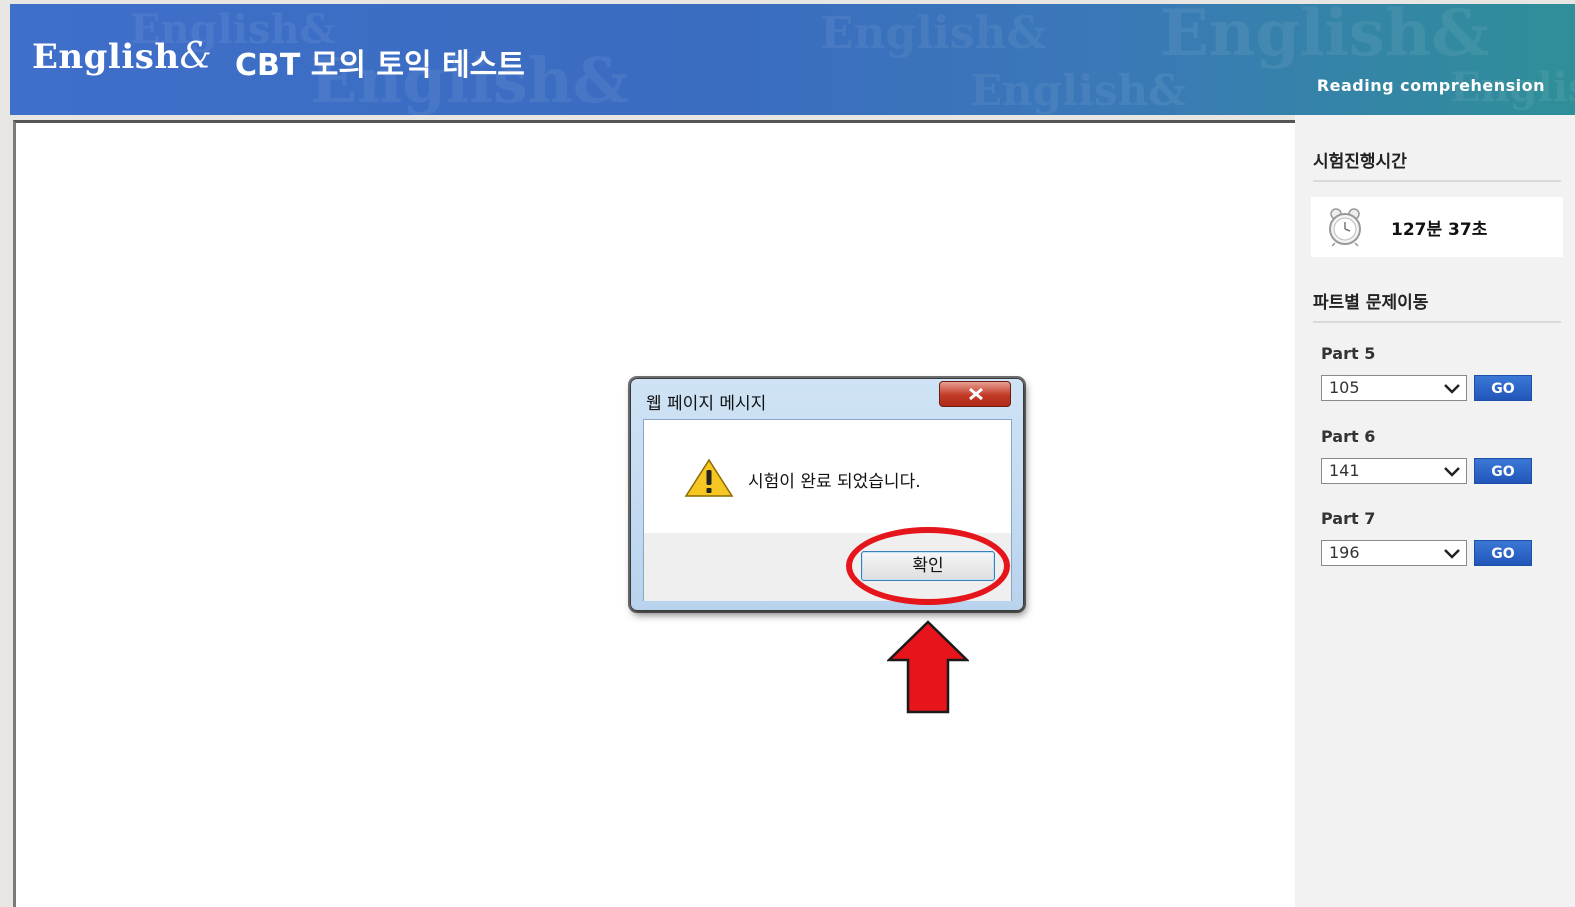 The width and height of the screenshot is (1575, 907). What do you see at coordinates (1503, 471) in the screenshot?
I see `part-6-go-button: GO` at bounding box center [1503, 471].